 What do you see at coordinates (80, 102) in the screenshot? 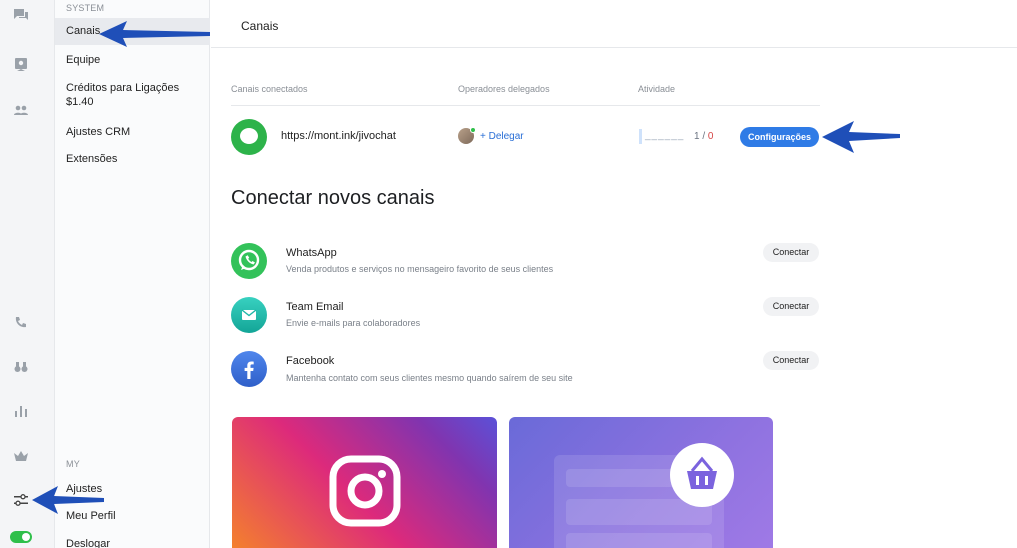
I see `credit-balance: $1.40` at bounding box center [80, 102].